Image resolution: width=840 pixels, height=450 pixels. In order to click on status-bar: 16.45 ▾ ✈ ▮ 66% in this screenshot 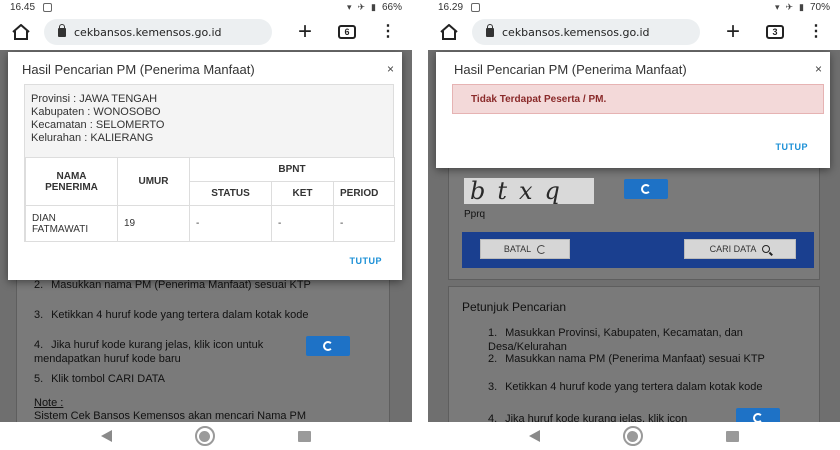, I will do `click(206, 7)`.